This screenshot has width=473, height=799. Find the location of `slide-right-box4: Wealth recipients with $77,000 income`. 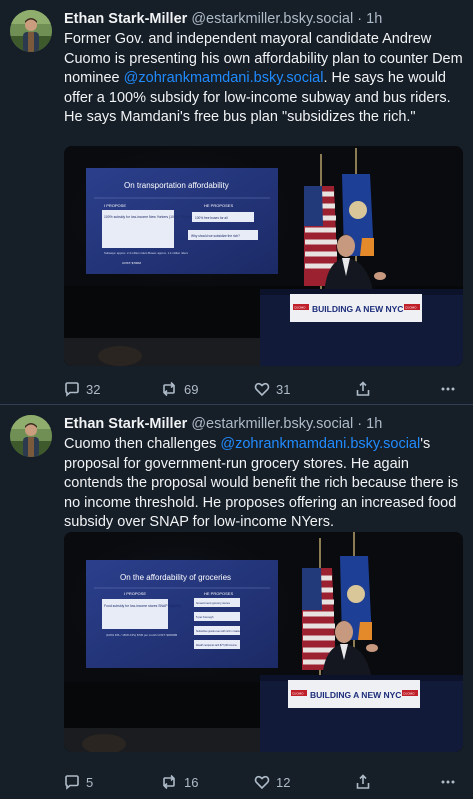

slide-right-box4: Wealth recipients with $77,000 income is located at coordinates (217, 645).